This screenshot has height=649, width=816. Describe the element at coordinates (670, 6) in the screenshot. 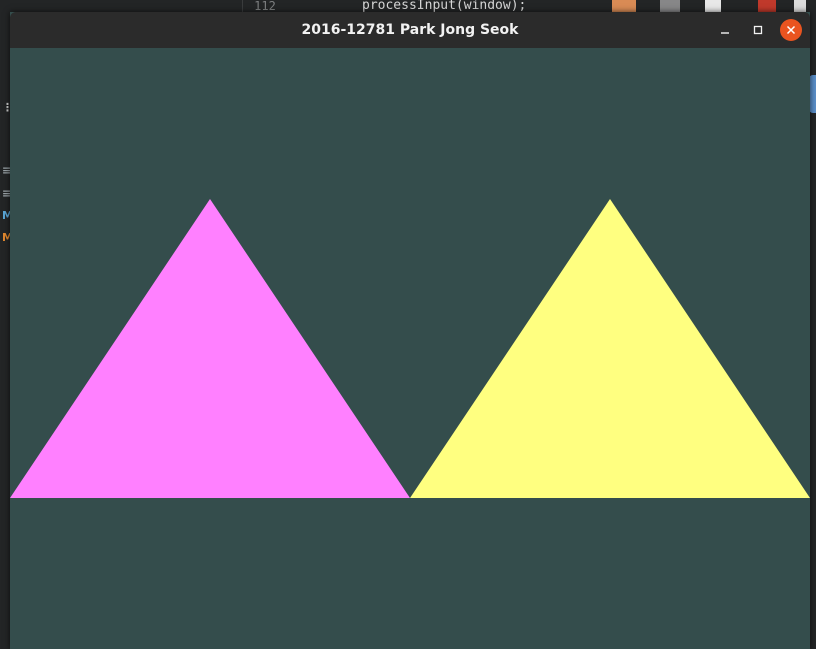

I see `folder-icon` at that location.